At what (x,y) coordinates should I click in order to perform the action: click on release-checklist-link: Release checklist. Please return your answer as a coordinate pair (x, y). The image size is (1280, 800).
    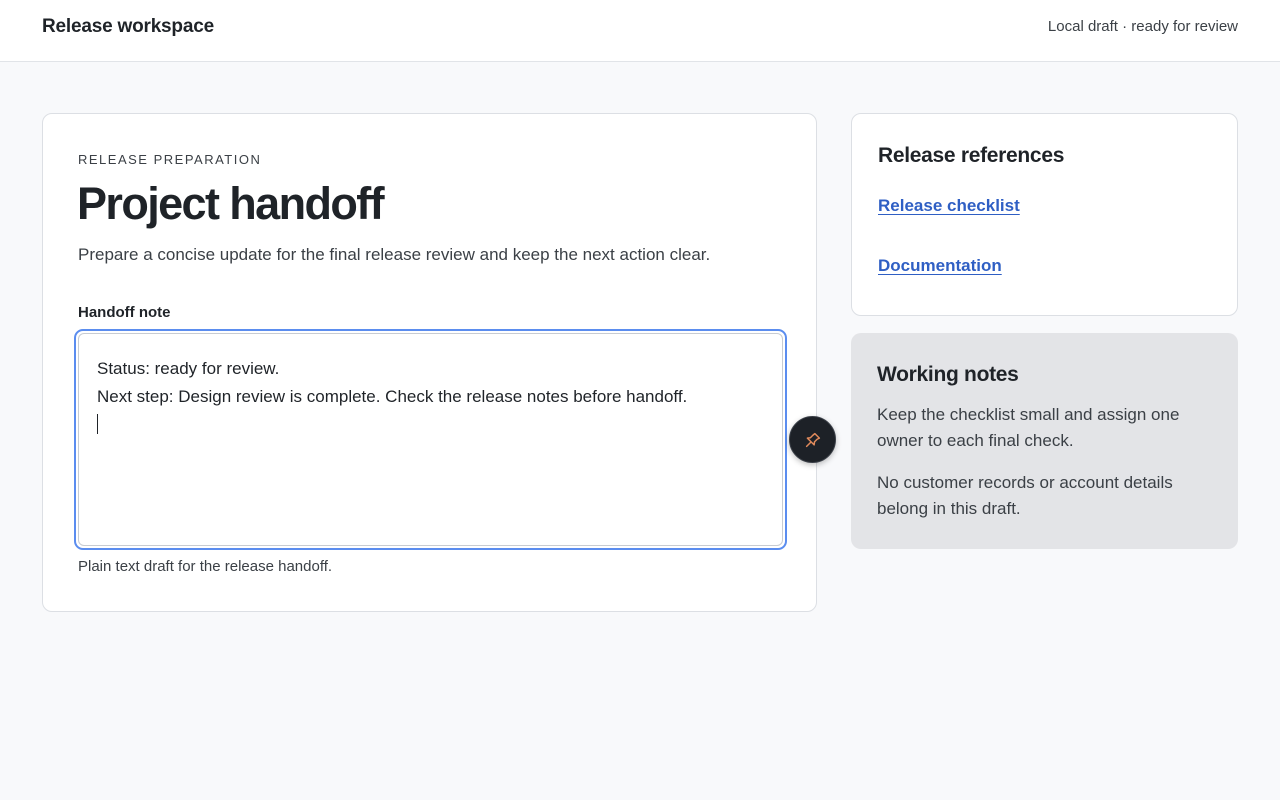
    Looking at the image, I should click on (949, 206).